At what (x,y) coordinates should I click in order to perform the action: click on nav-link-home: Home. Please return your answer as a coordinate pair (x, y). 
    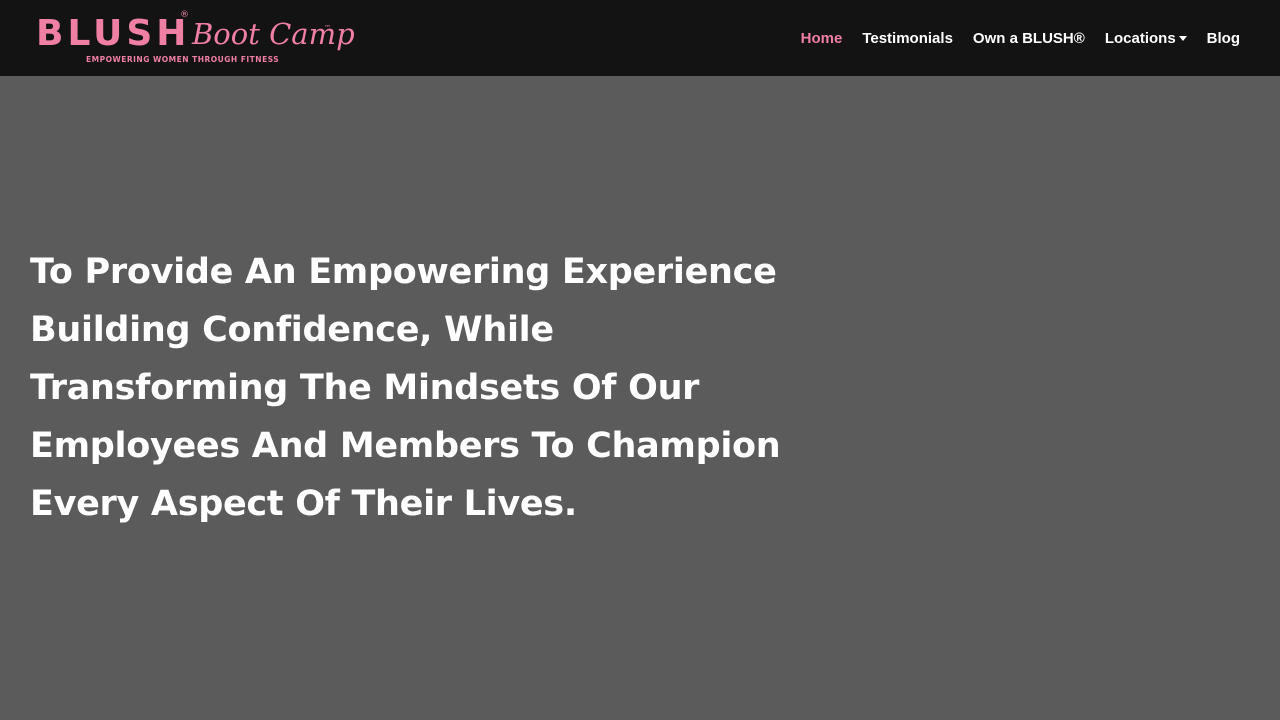
    Looking at the image, I should click on (822, 38).